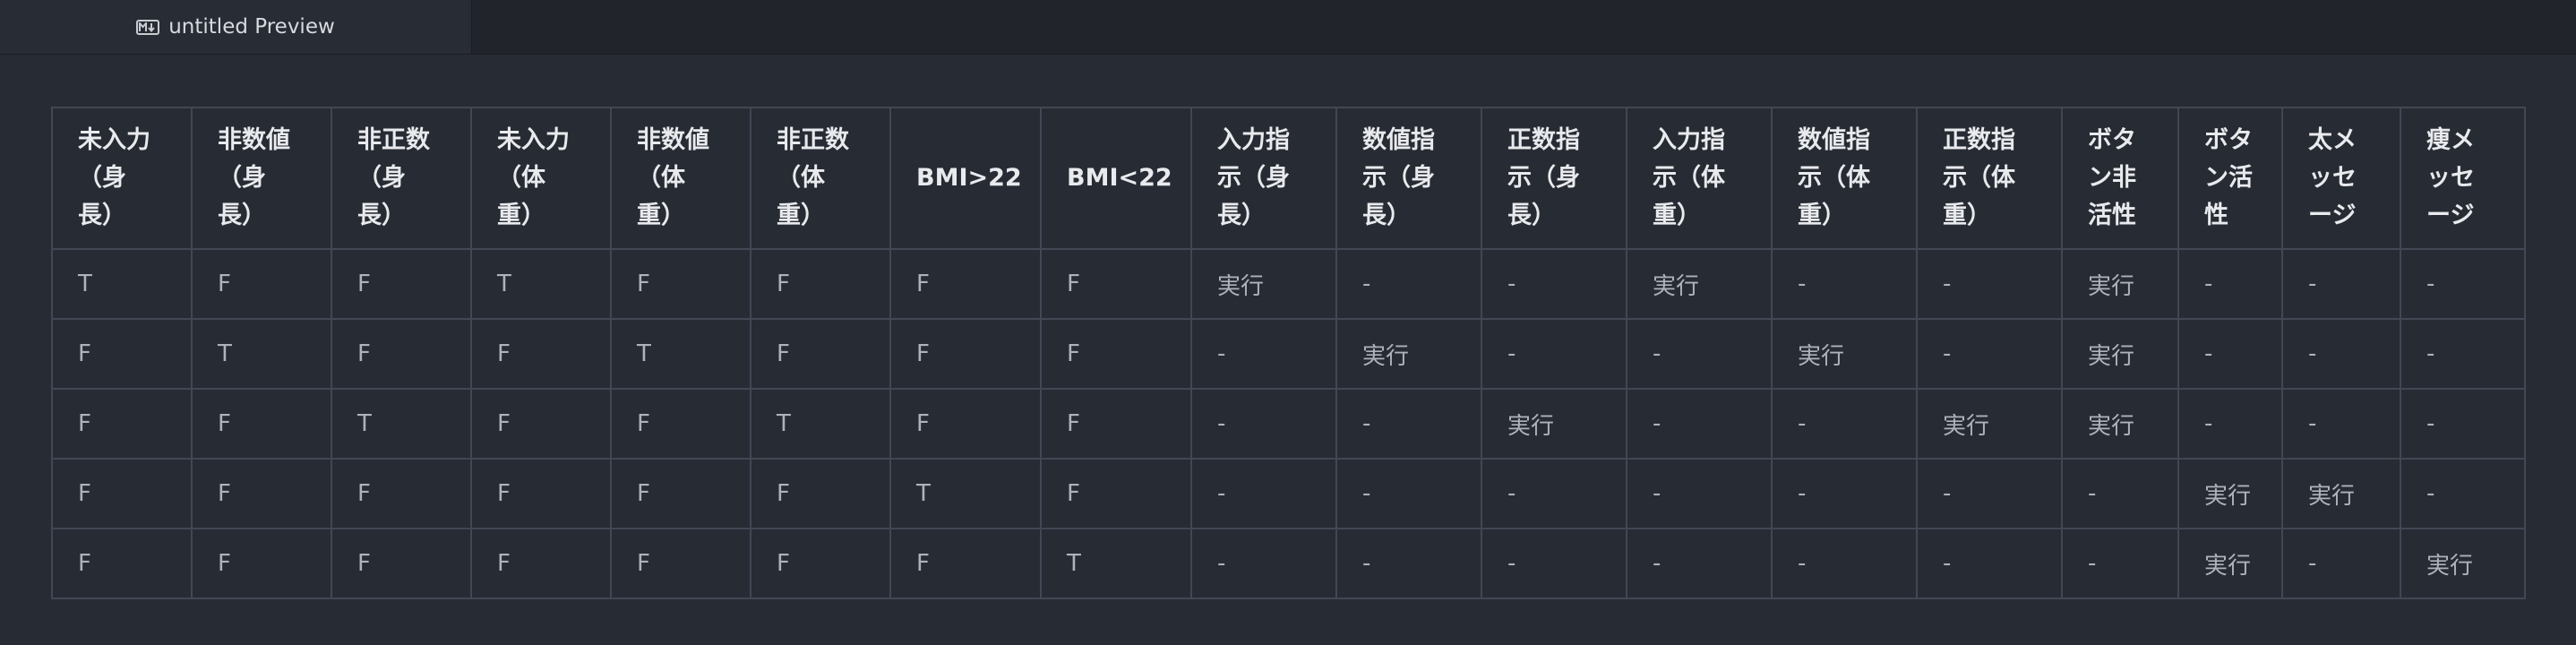 Image resolution: width=2576 pixels, height=645 pixels. What do you see at coordinates (251, 27) in the screenshot?
I see `tab-title: untitled Preview` at bounding box center [251, 27].